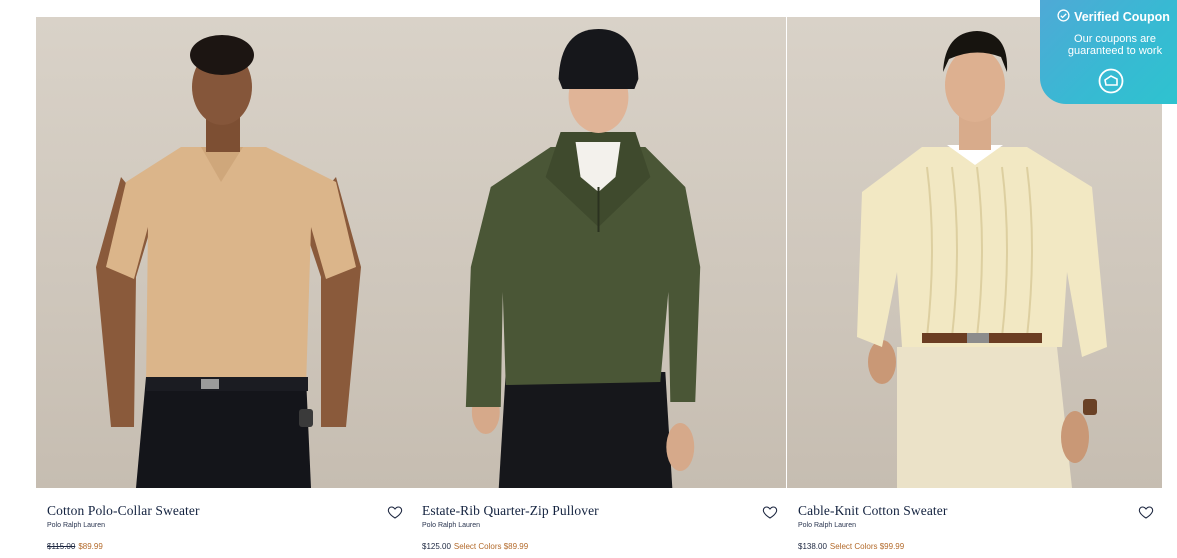  What do you see at coordinates (436, 546) in the screenshot?
I see `regular-price: $125.00` at bounding box center [436, 546].